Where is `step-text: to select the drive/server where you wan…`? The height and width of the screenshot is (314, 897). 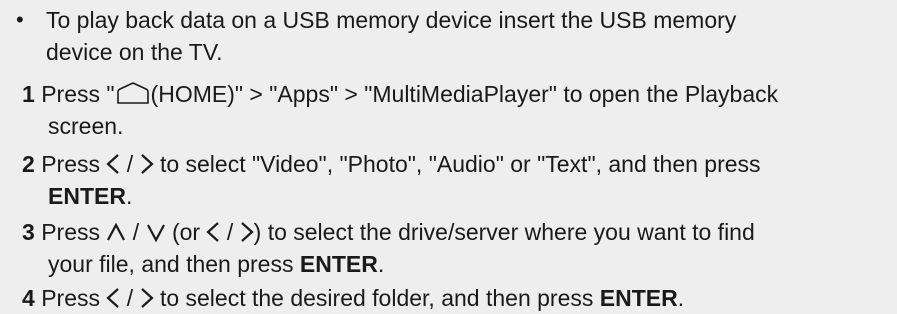
step-text: to select the drive/server where you wan… is located at coordinates (511, 232).